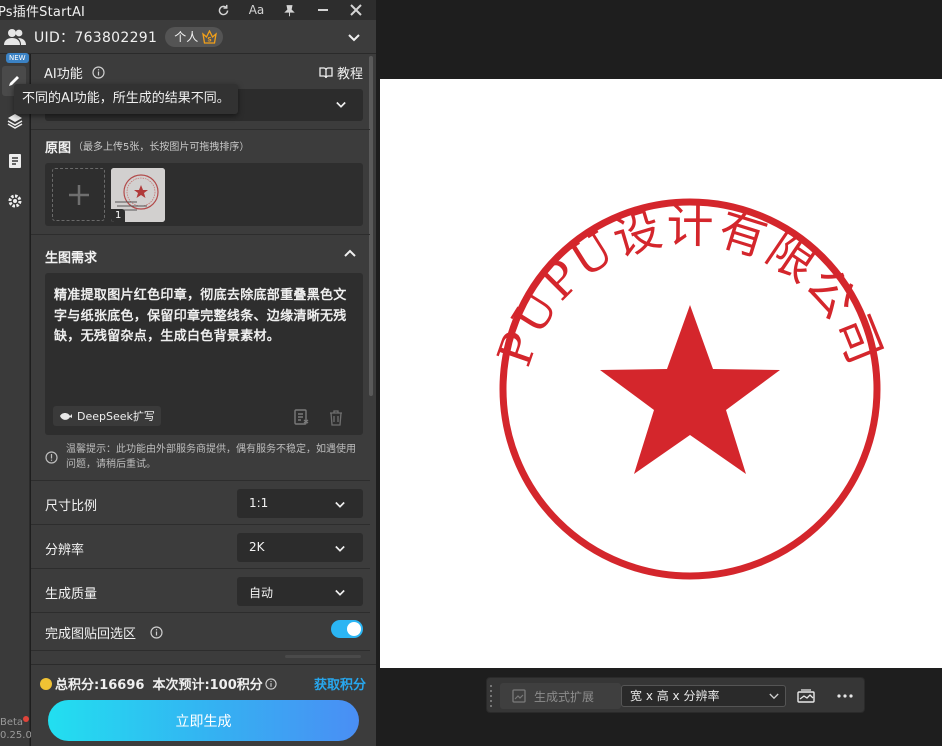  Describe the element at coordinates (257, 547) in the screenshot. I see `resolution-value: 2K` at that location.